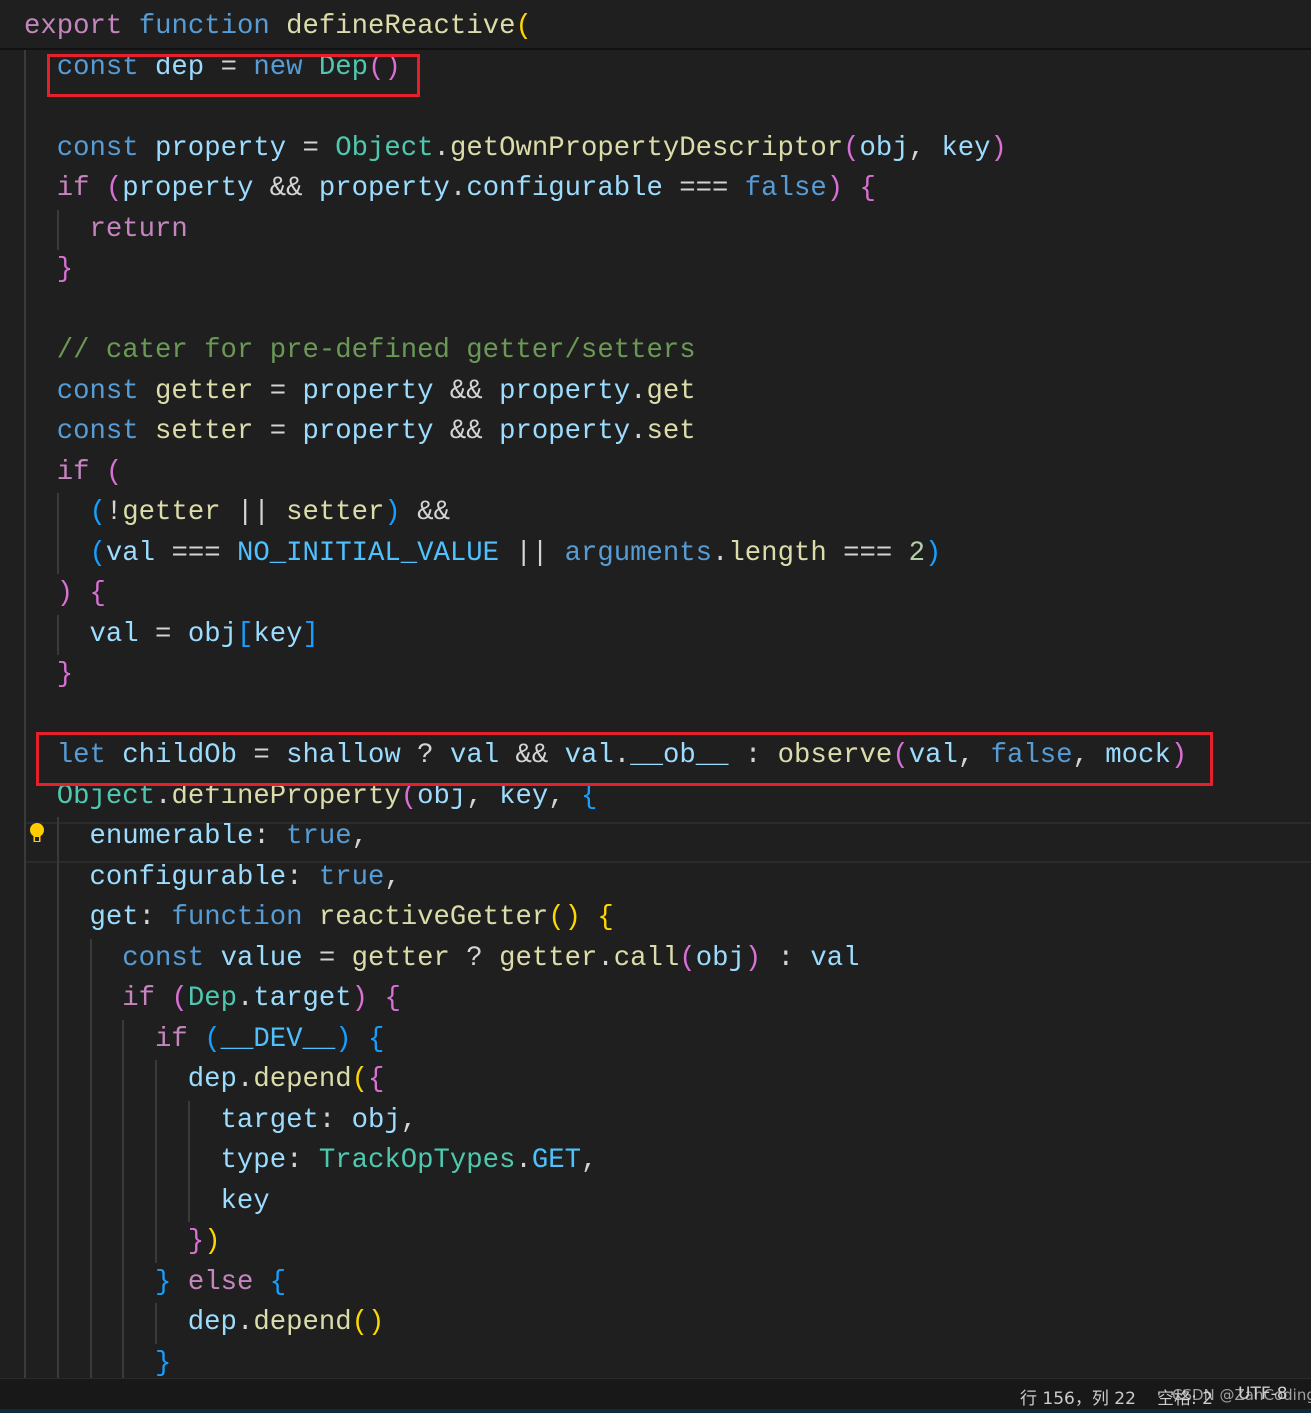  What do you see at coordinates (556, 1160) in the screenshot?
I see `code-token: GET` at bounding box center [556, 1160].